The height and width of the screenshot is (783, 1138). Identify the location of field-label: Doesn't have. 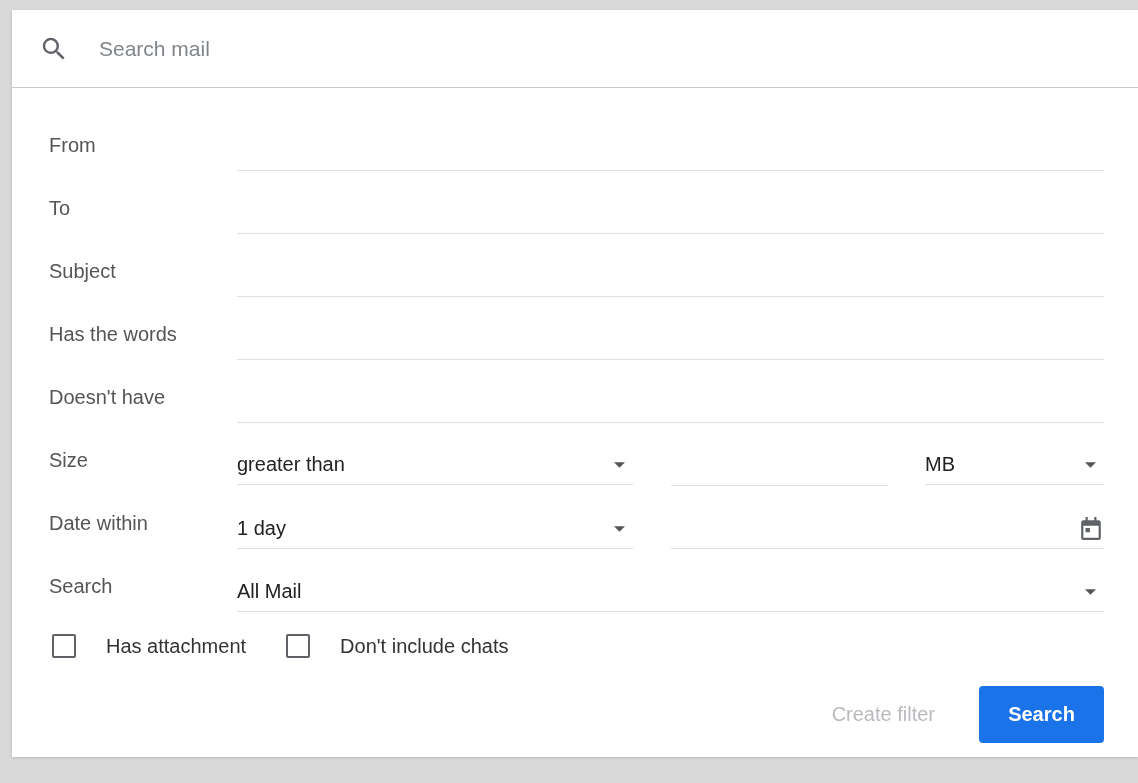
(108, 398).